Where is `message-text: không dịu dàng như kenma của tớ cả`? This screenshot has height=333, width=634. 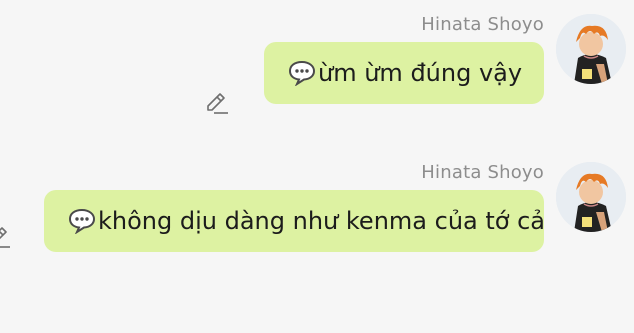
message-text: không dịu dàng như kenma của tớ cả is located at coordinates (321, 221).